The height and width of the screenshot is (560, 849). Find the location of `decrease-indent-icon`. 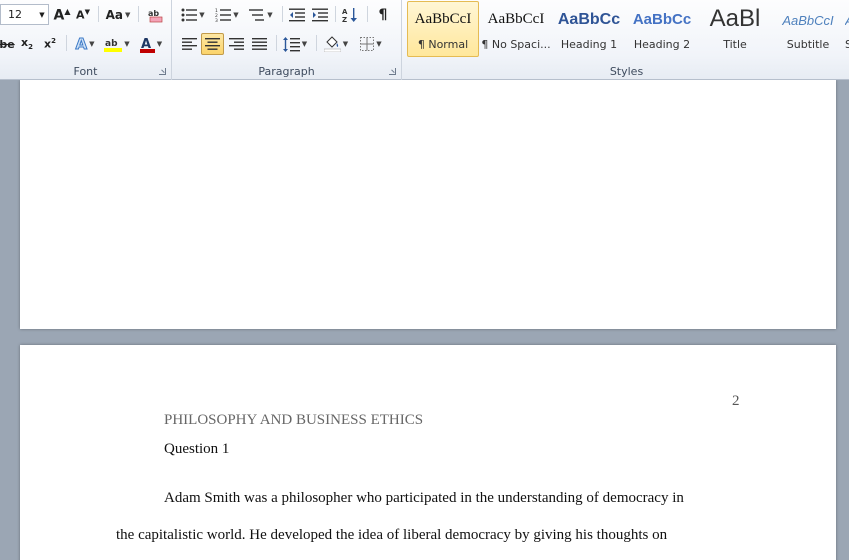

decrease-indent-icon is located at coordinates (297, 15).